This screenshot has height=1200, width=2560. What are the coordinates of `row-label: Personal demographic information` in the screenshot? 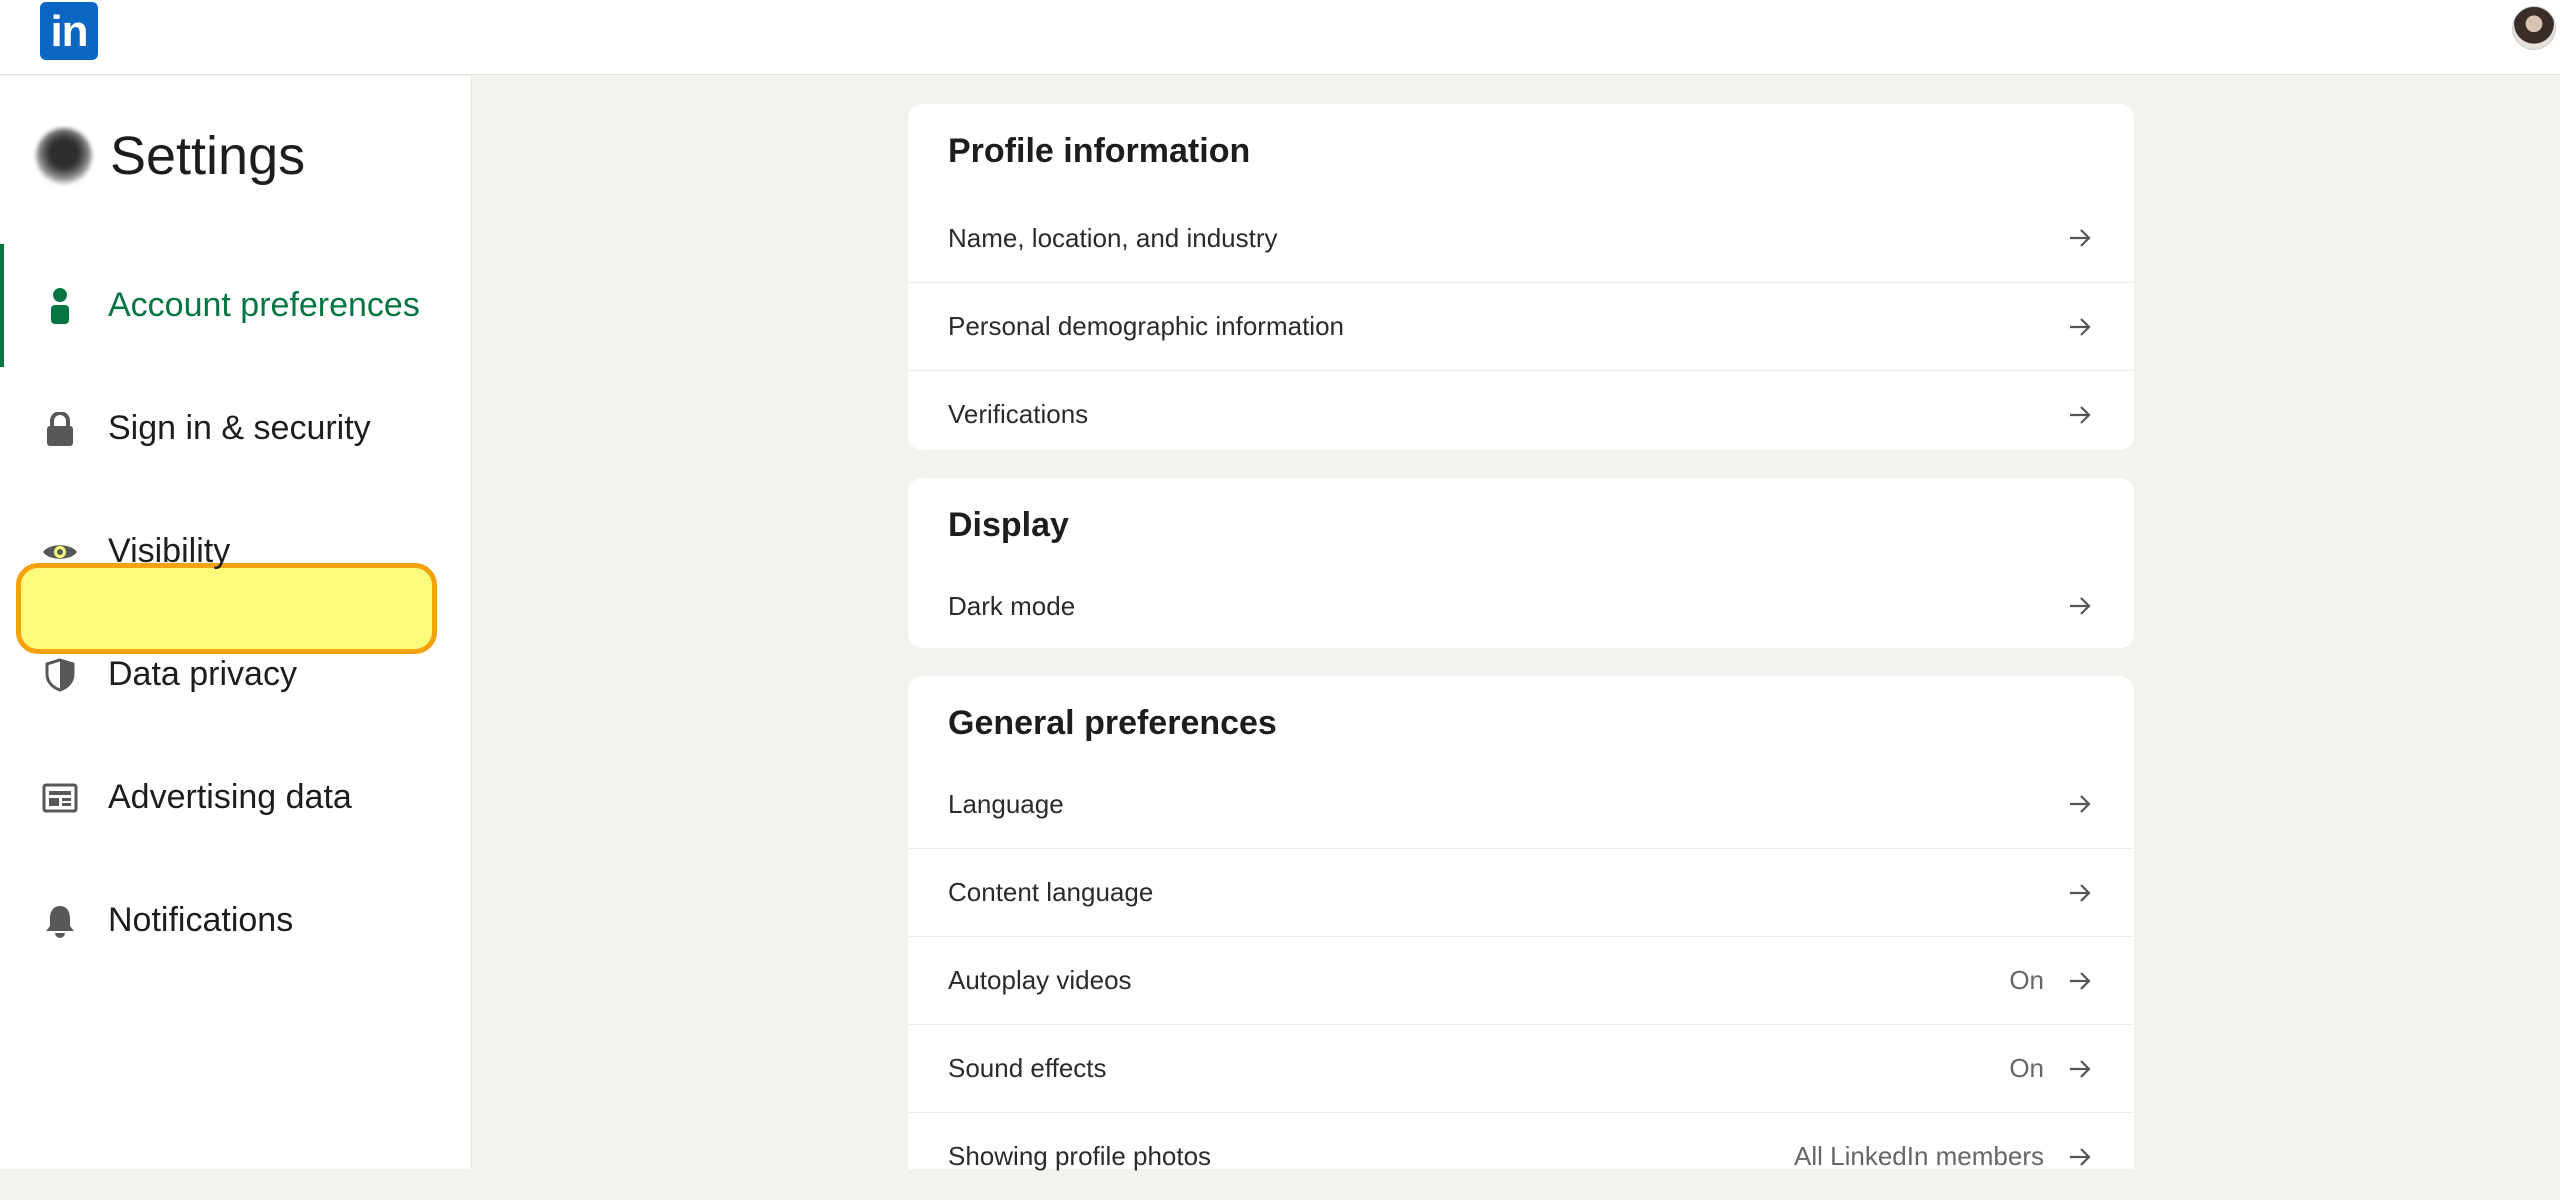 It's located at (1146, 326).